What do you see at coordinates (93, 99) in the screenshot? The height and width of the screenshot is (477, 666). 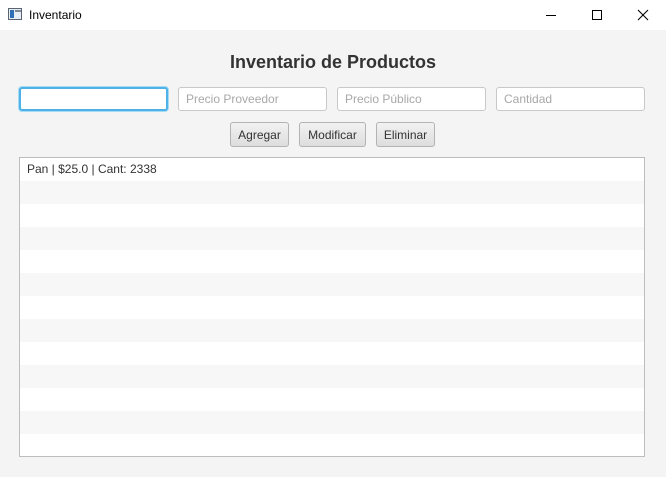 I see `nombre-input` at bounding box center [93, 99].